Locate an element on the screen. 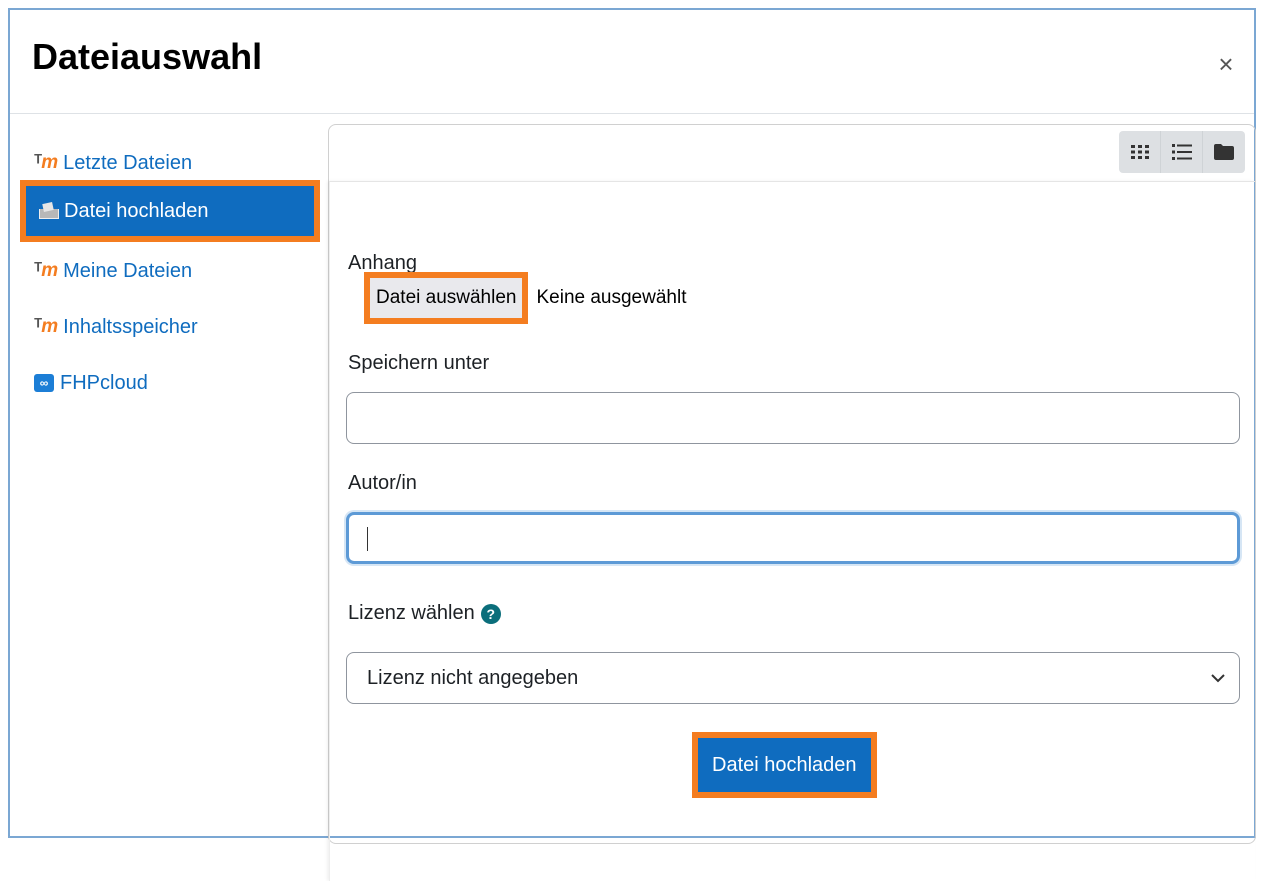  sidebar-item-label: Inhaltsspeicher is located at coordinates (130, 326).